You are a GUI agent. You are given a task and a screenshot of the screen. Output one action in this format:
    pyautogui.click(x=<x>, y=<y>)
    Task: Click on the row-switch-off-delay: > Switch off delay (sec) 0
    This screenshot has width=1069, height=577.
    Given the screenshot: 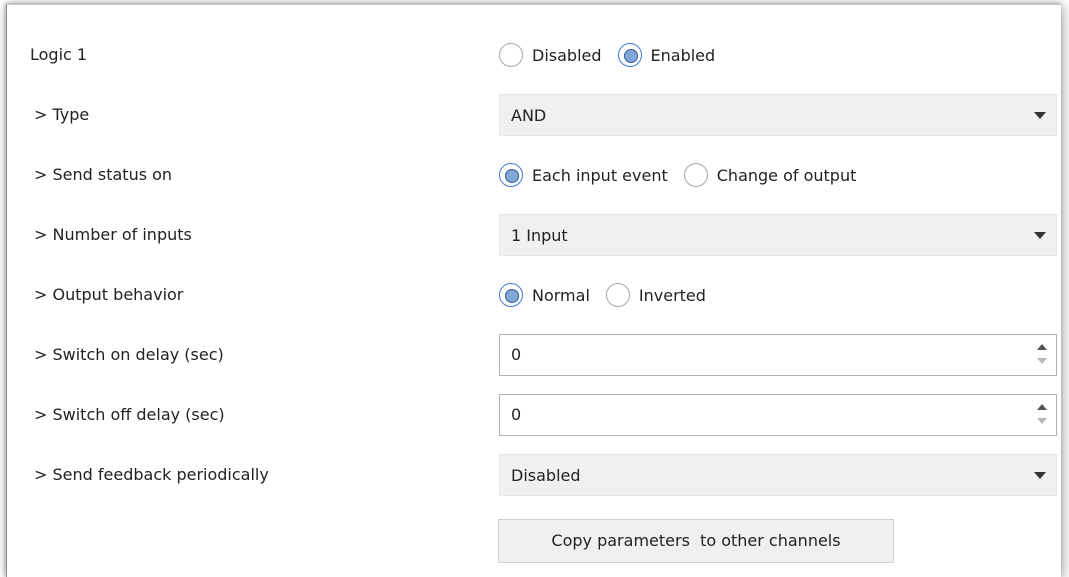 What is the action you would take?
    pyautogui.click(x=533, y=415)
    